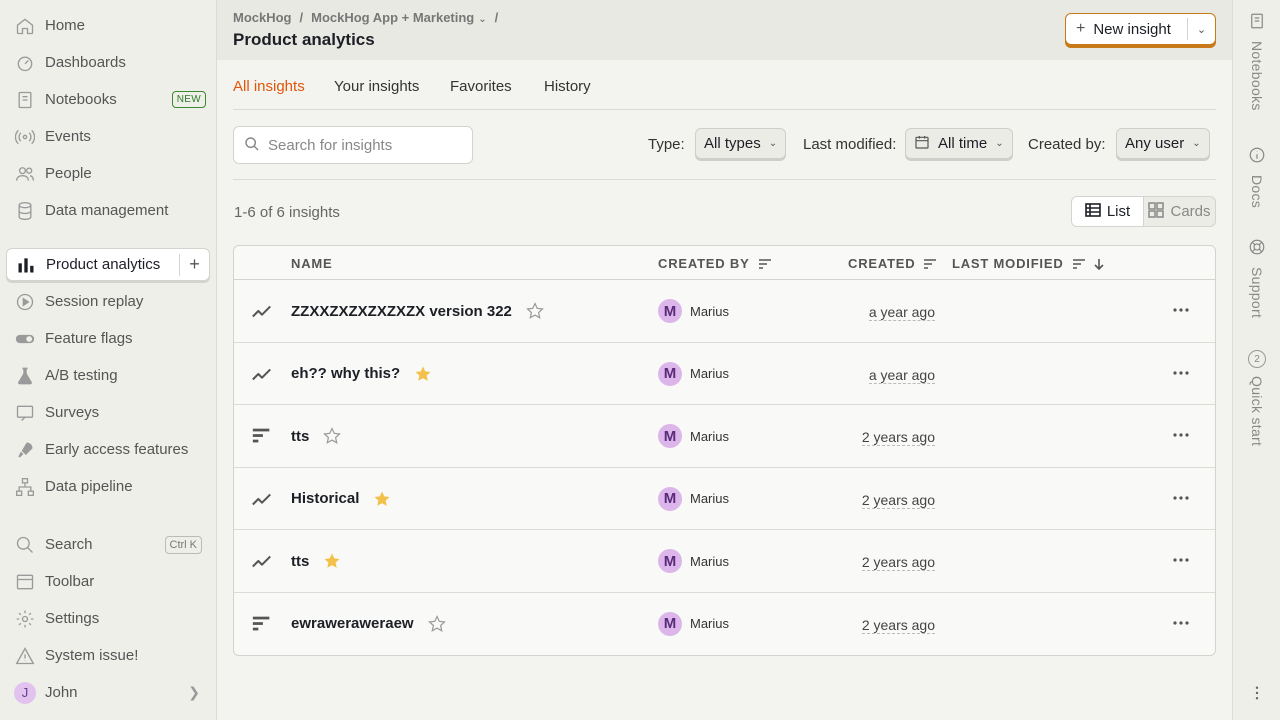  What do you see at coordinates (108, 301) in the screenshot?
I see `sidebar-item-session-replay: Session replay` at bounding box center [108, 301].